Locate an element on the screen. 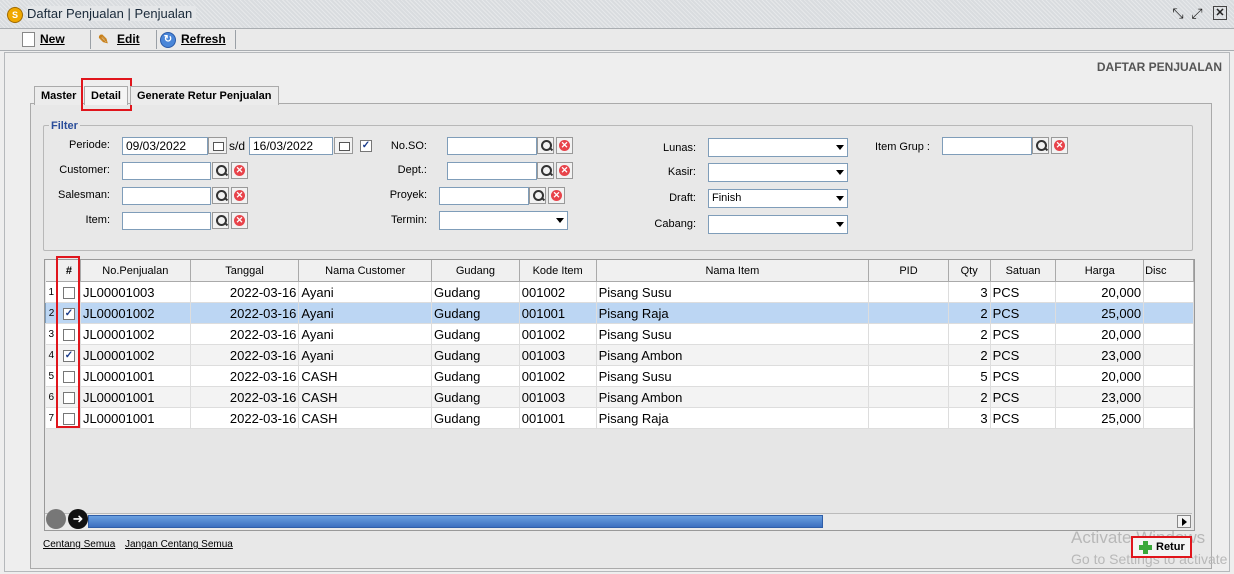 The image size is (1234, 574). item-label: Item: is located at coordinates (97, 220).